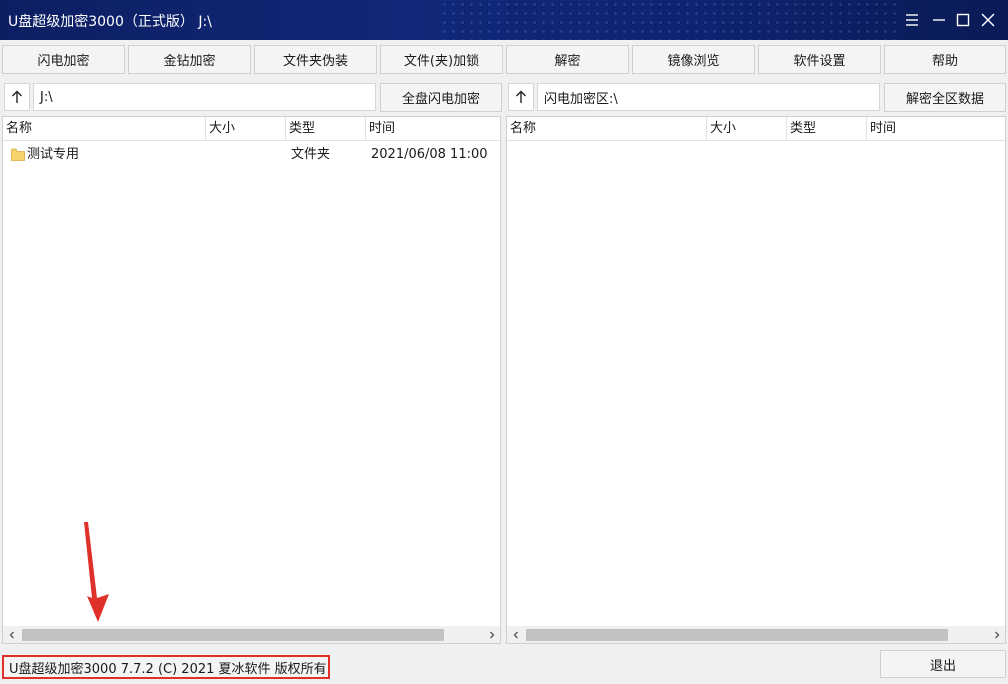 This screenshot has height=684, width=1008. What do you see at coordinates (693, 59) in the screenshot?
I see `image-browse-button: 镜像浏览` at bounding box center [693, 59].